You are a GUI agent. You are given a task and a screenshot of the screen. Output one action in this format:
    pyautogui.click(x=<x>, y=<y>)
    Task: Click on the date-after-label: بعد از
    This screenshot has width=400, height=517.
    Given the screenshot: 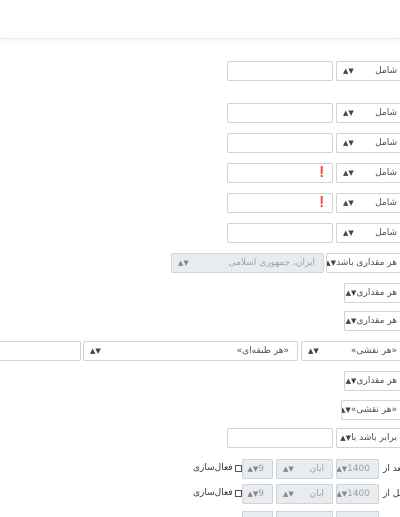 What is the action you would take?
    pyautogui.click(x=391, y=469)
    